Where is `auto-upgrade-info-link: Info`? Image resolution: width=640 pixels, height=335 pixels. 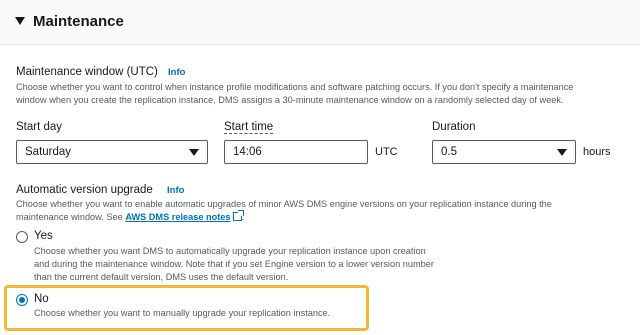 auto-upgrade-info-link: Info is located at coordinates (175, 190).